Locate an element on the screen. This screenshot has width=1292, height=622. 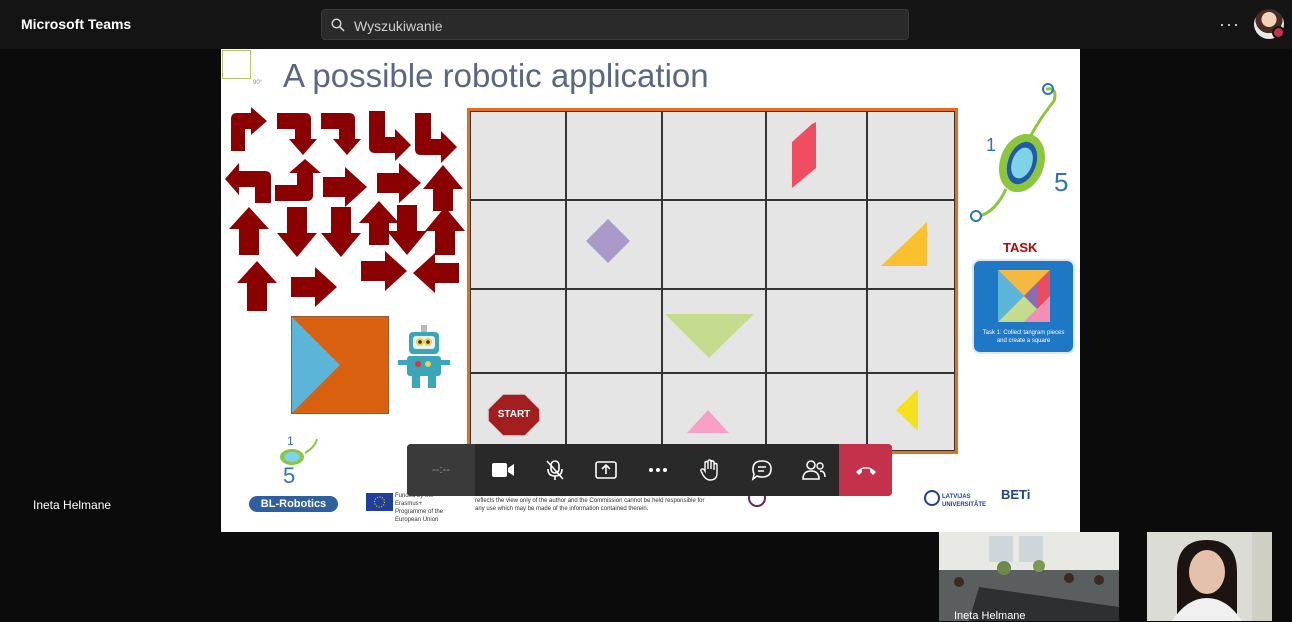
chat-button is located at coordinates (762, 470).